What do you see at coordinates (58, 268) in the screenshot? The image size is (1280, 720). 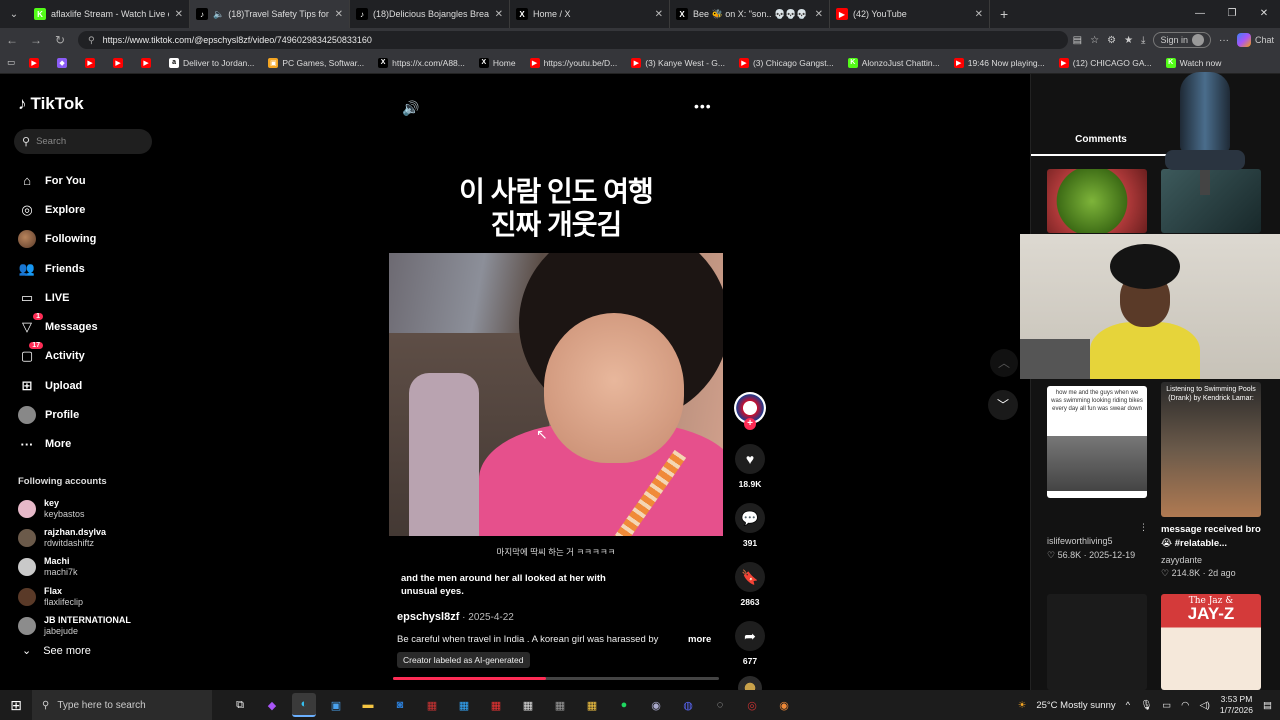 I see `nav-item-friends: 👥 Friends` at bounding box center [58, 268].